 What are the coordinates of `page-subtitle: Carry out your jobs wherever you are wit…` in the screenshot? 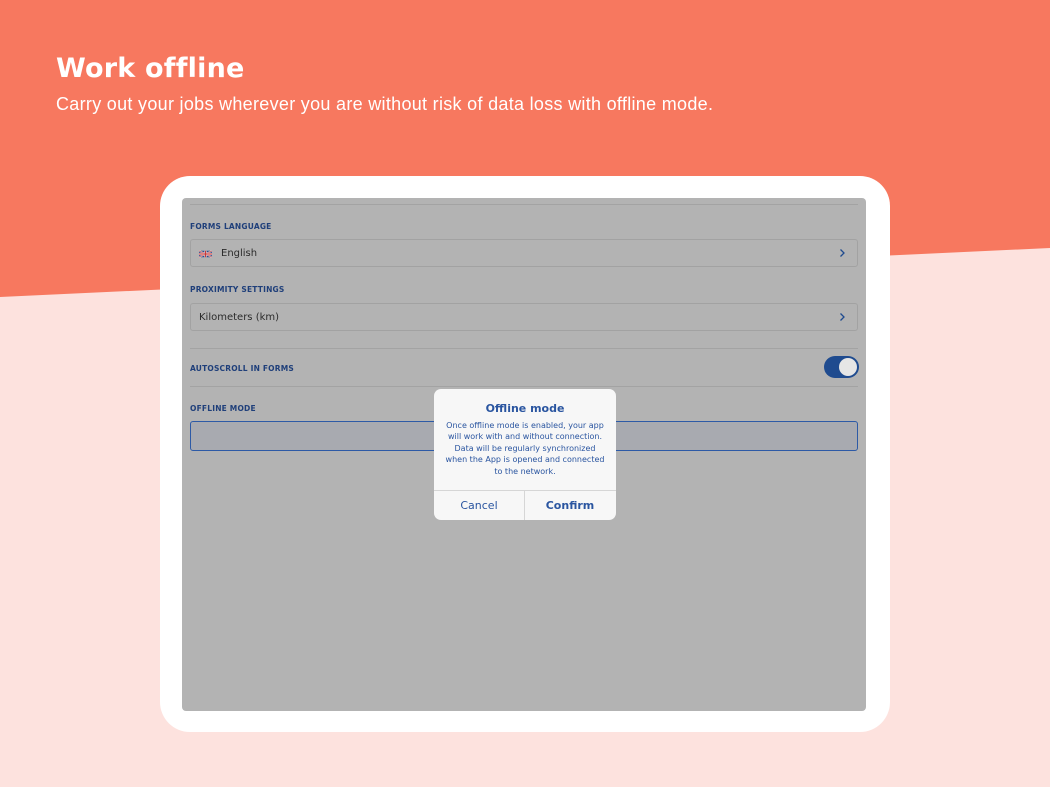 It's located at (385, 104).